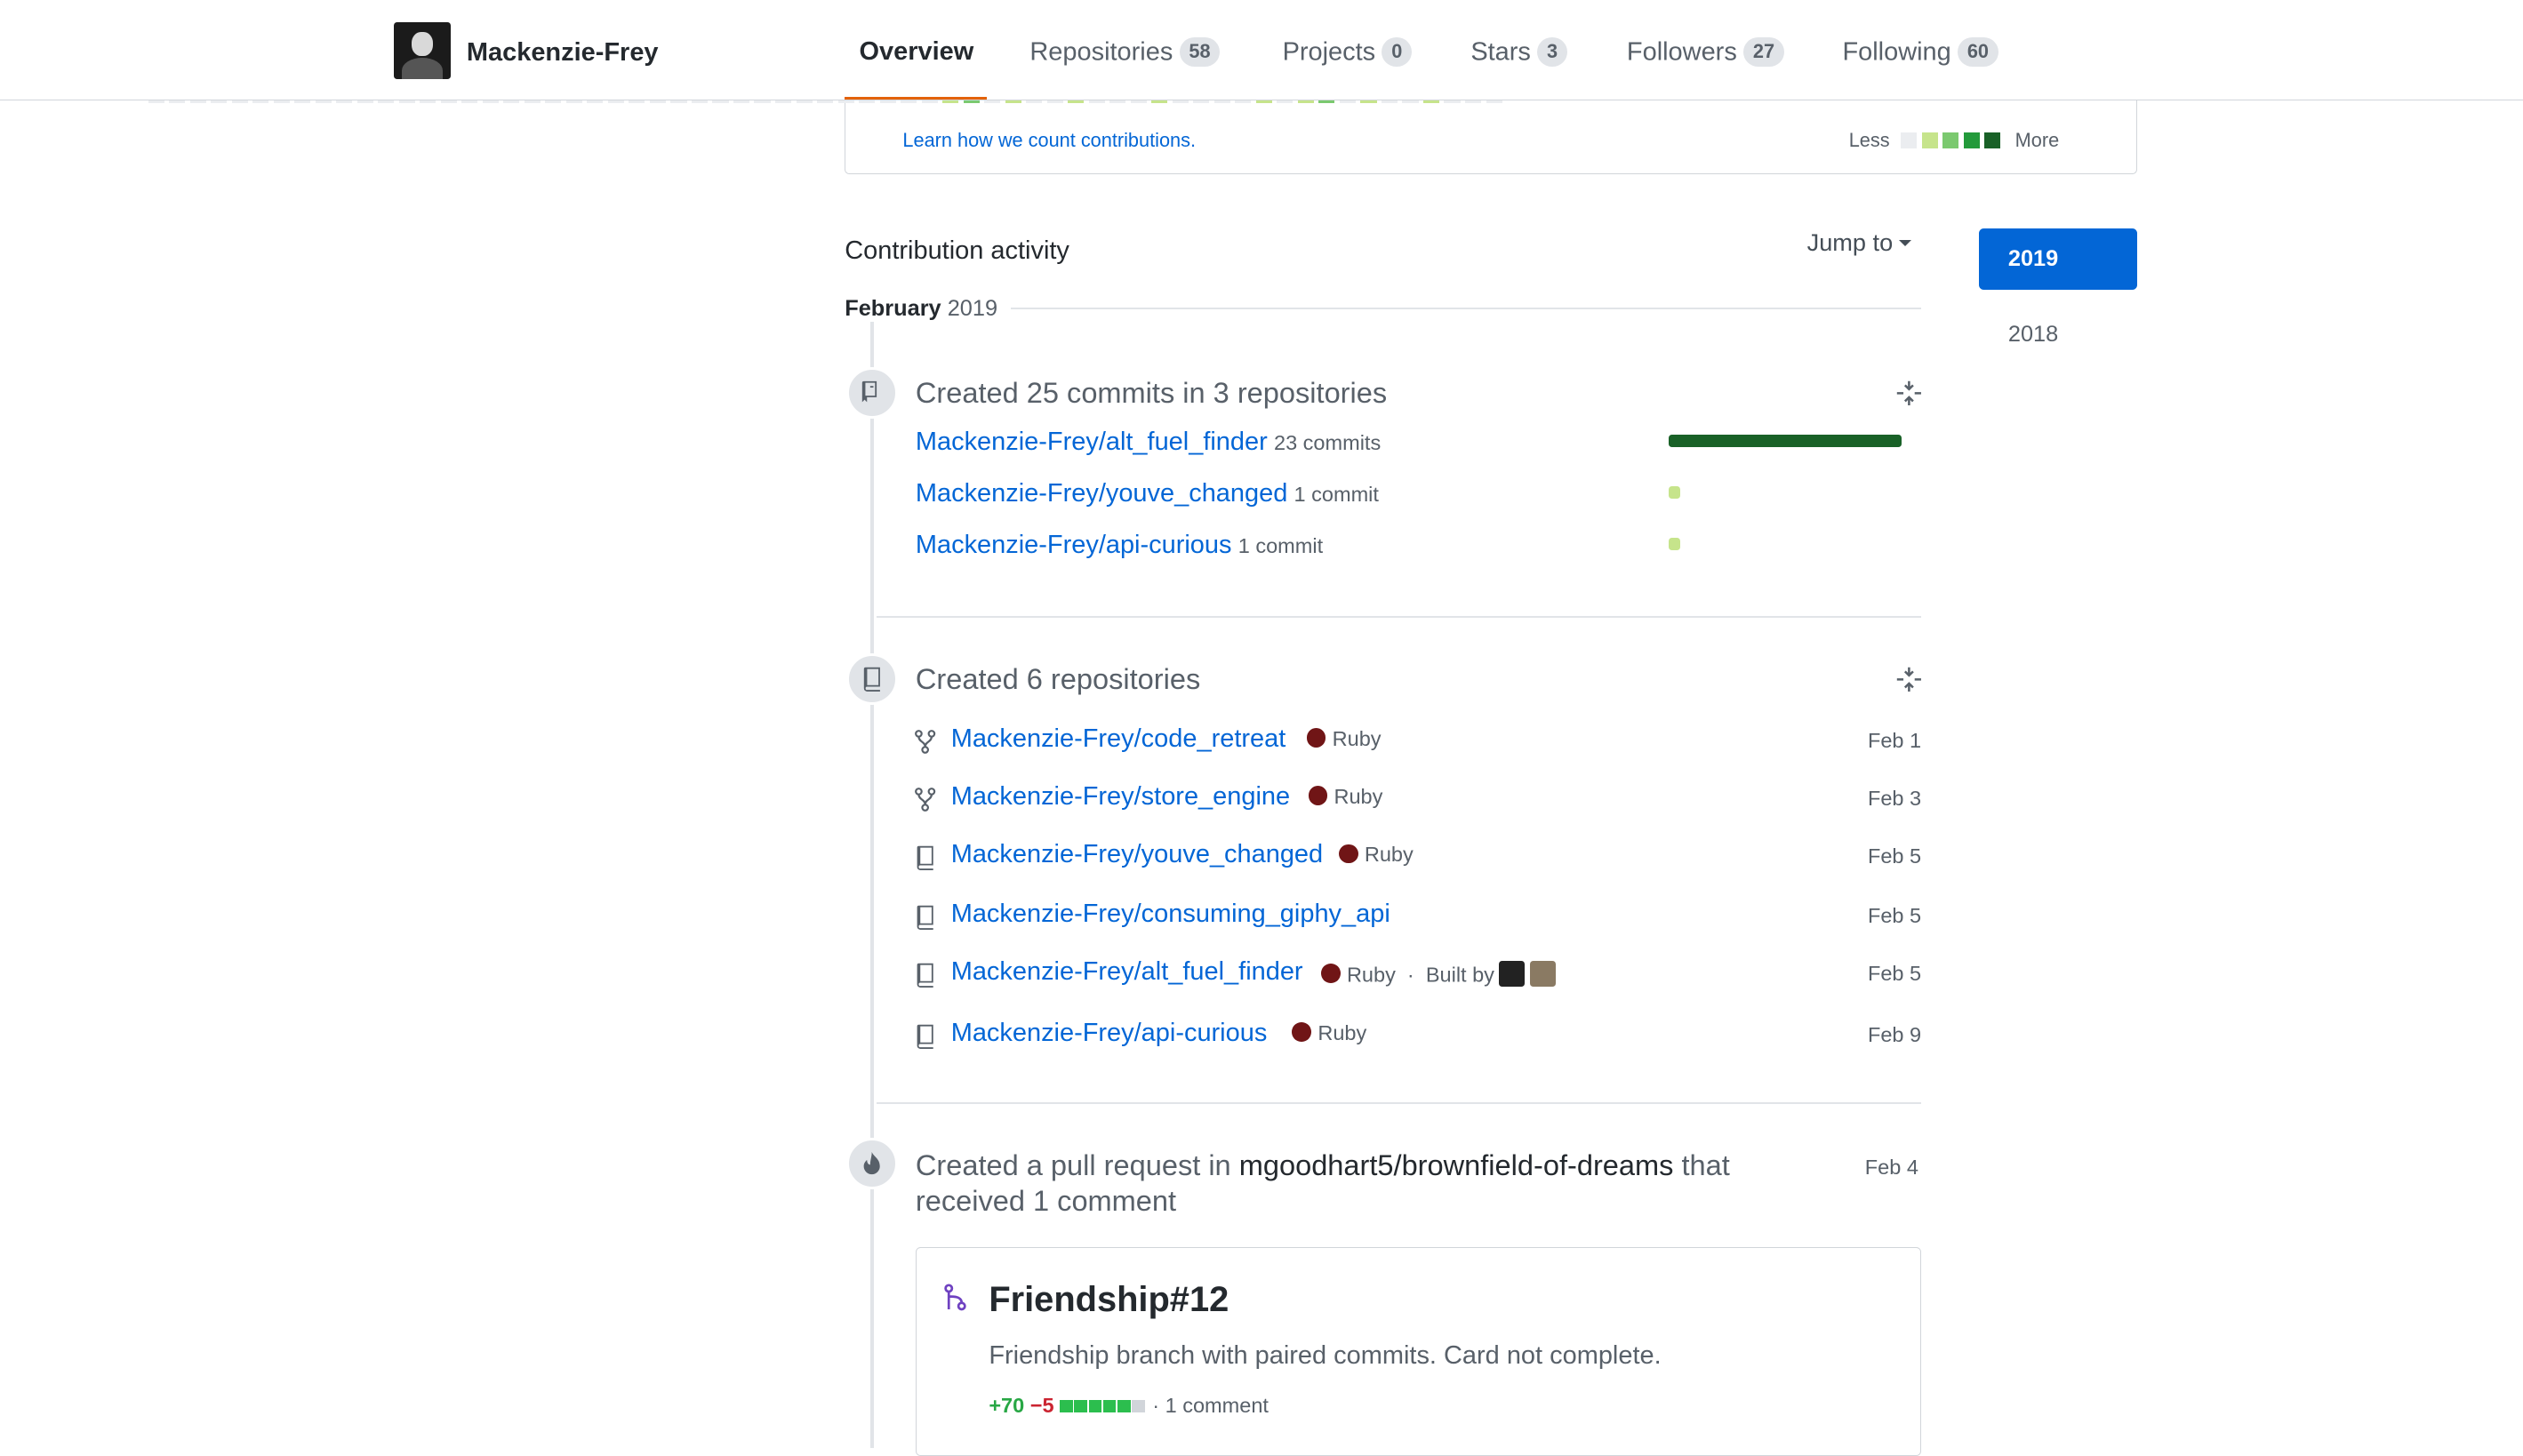 The width and height of the screenshot is (2523, 1456). Describe the element at coordinates (1127, 972) in the screenshot. I see `repo-link: Mackenzie-Frey/alt_fuel_finder` at that location.